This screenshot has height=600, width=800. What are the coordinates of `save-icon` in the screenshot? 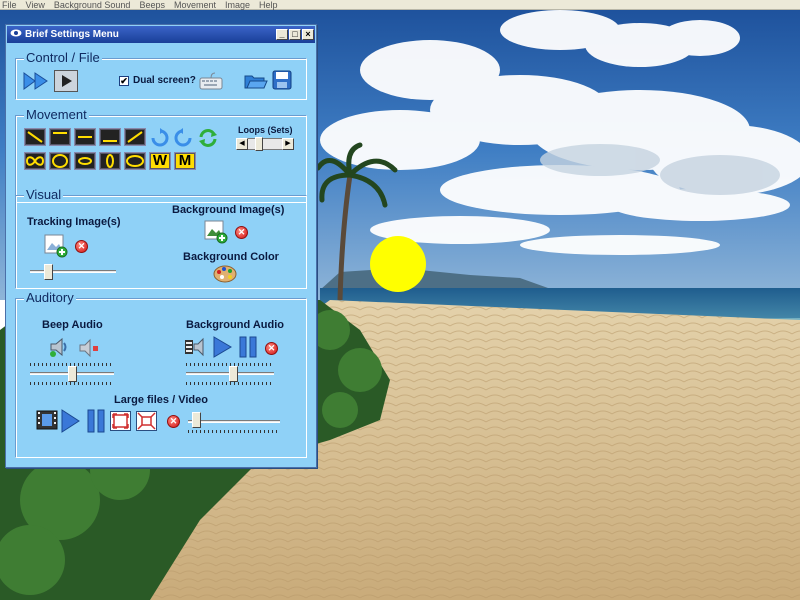 It's located at (282, 81).